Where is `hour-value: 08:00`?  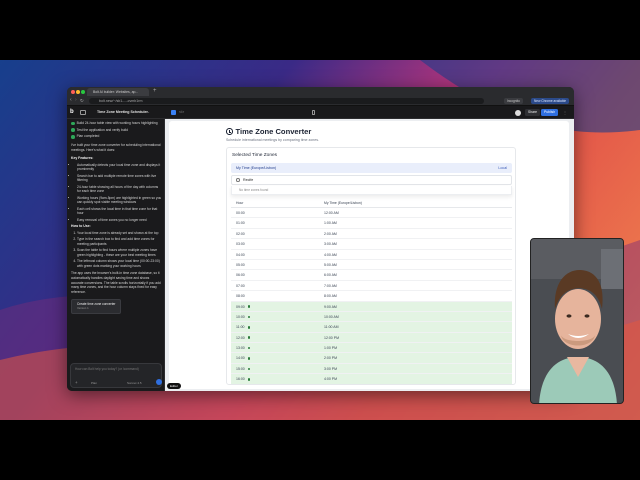
hour-value: 08:00 is located at coordinates (240, 296).